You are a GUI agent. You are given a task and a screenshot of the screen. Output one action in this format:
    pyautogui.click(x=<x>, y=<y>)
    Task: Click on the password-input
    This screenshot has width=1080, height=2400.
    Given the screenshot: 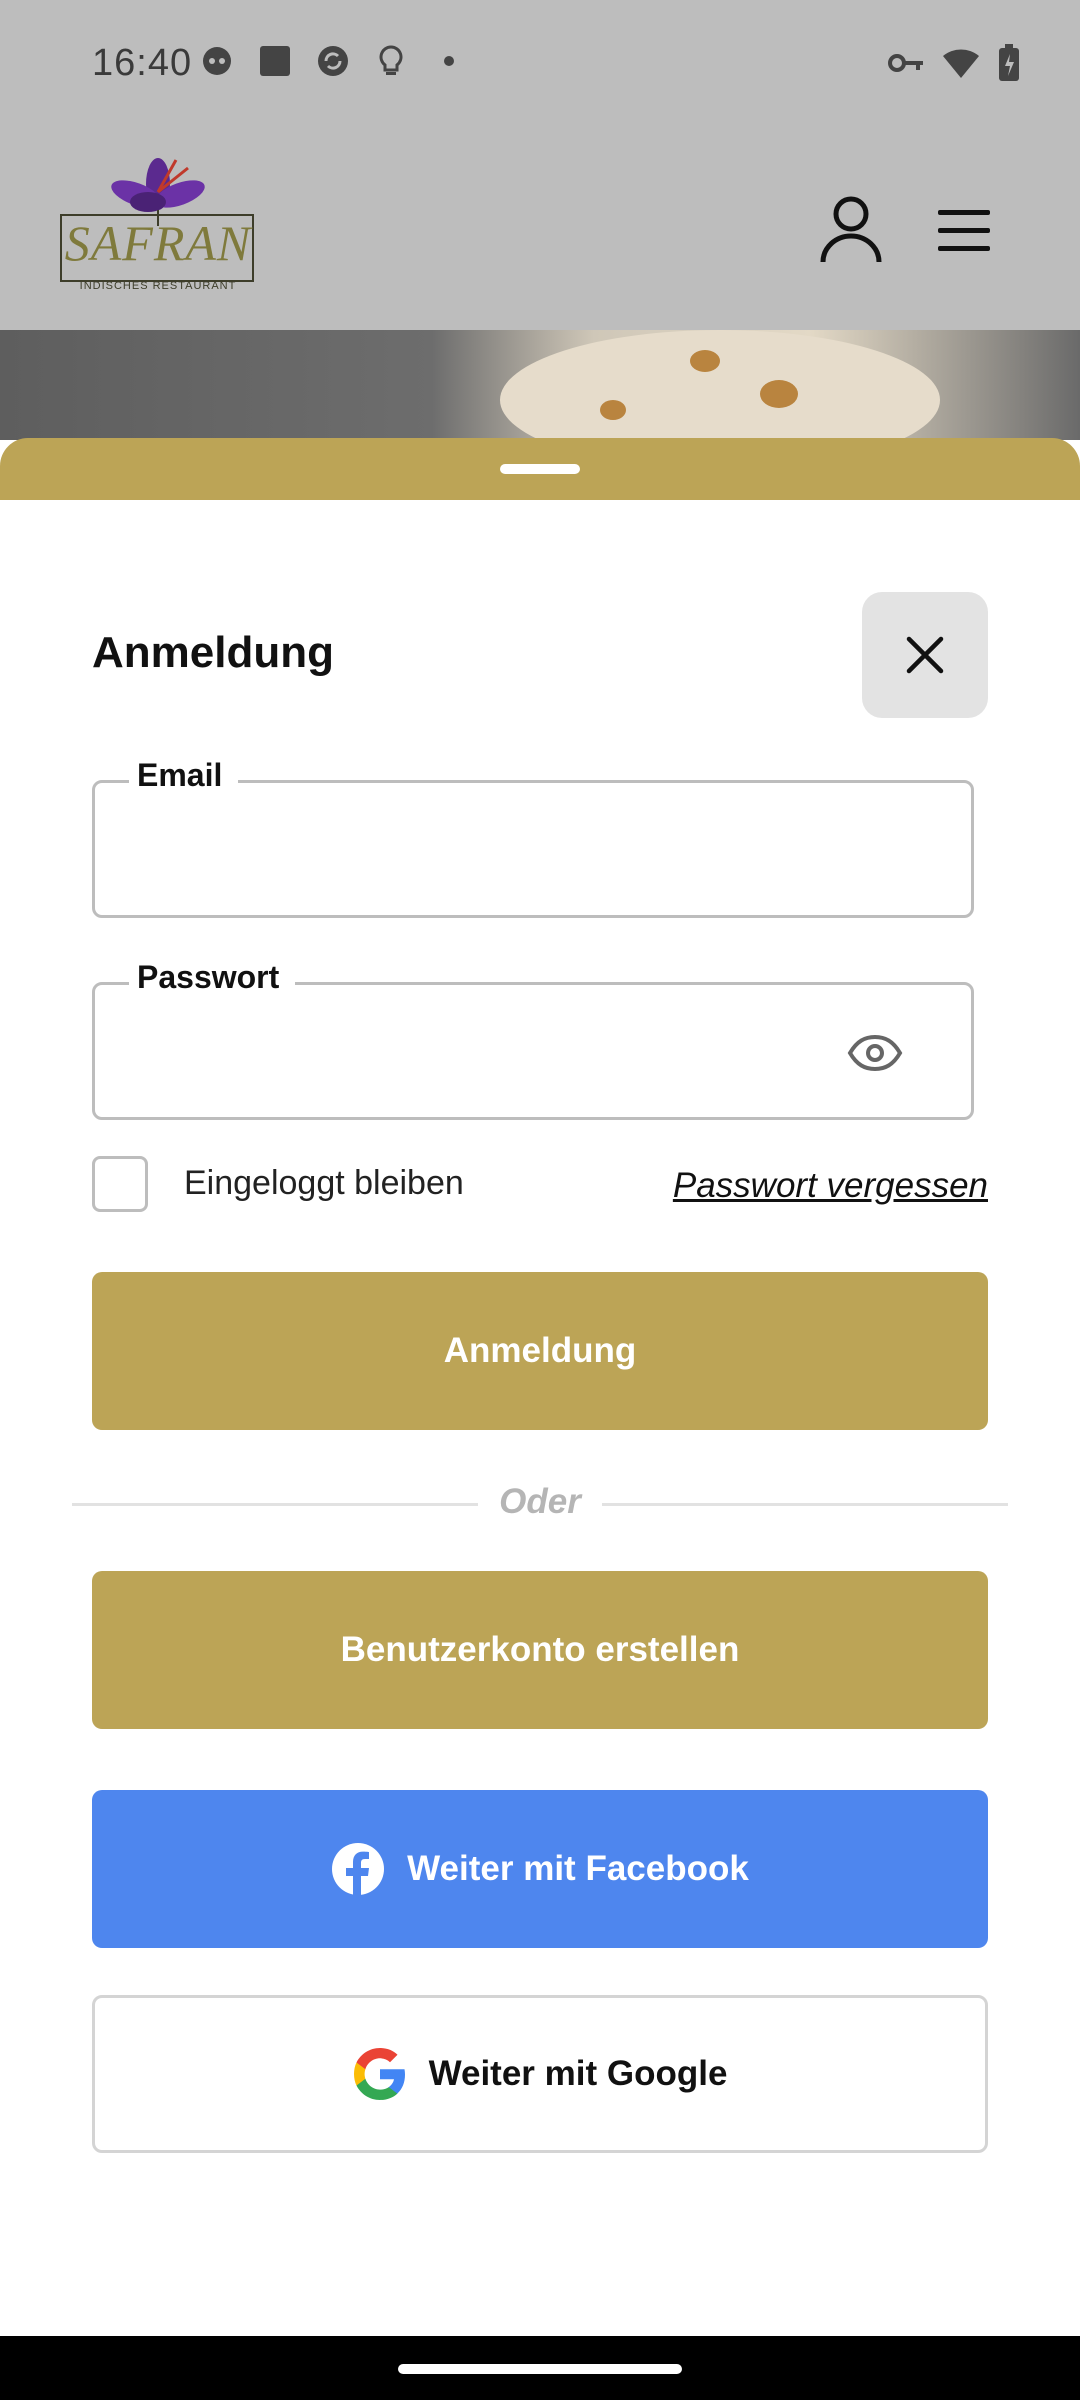 What is the action you would take?
    pyautogui.click(x=507, y=1051)
    